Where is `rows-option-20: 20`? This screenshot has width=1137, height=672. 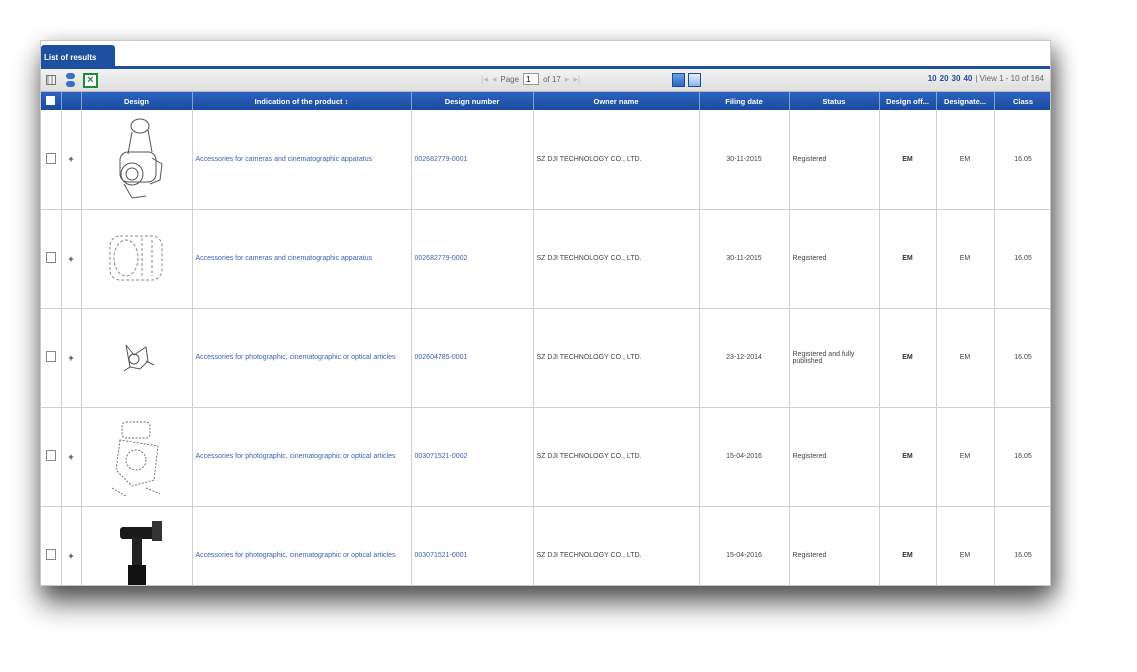 rows-option-20: 20 is located at coordinates (944, 78).